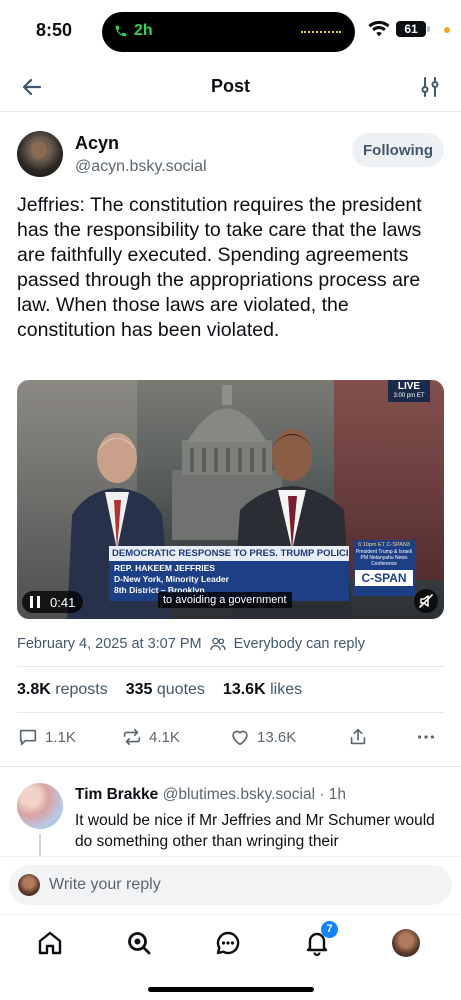  I want to click on nav-profile-avatar, so click(406, 943).